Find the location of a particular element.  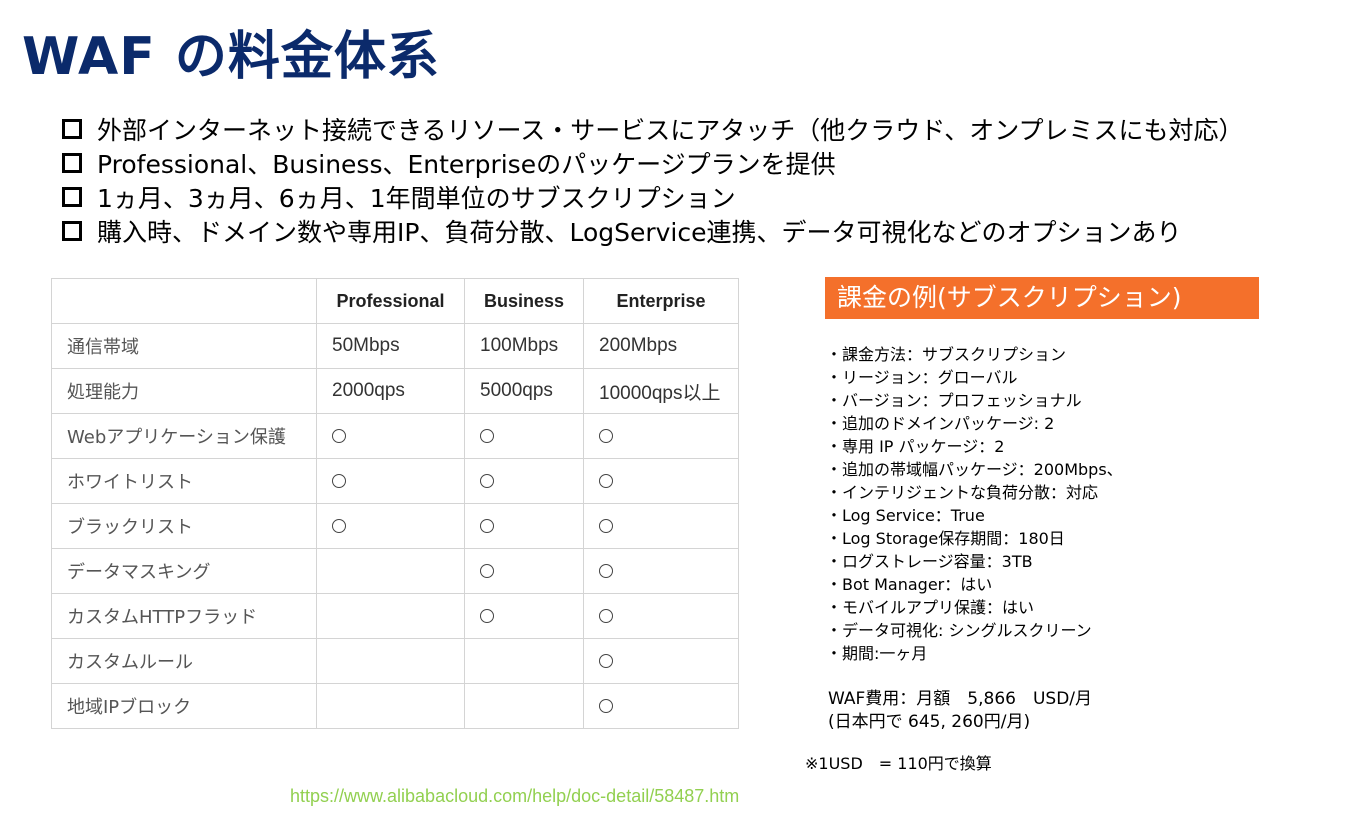

feature-cell: ブラックリスト is located at coordinates (184, 526).